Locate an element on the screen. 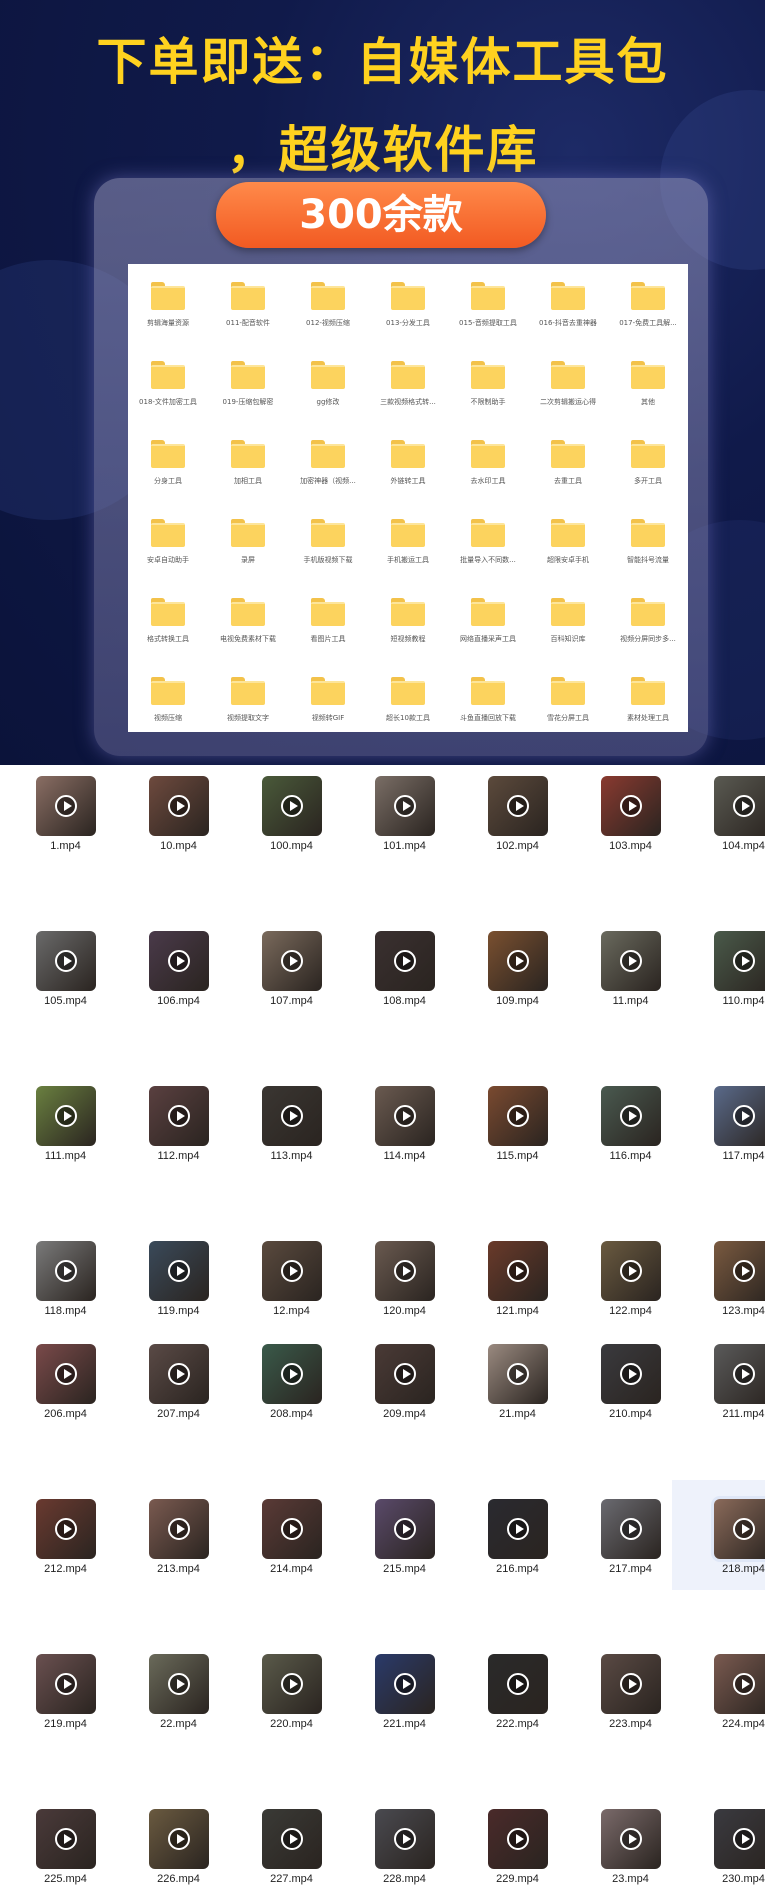  folder-item: 斗鱼直播回放下载 is located at coordinates (488, 710).